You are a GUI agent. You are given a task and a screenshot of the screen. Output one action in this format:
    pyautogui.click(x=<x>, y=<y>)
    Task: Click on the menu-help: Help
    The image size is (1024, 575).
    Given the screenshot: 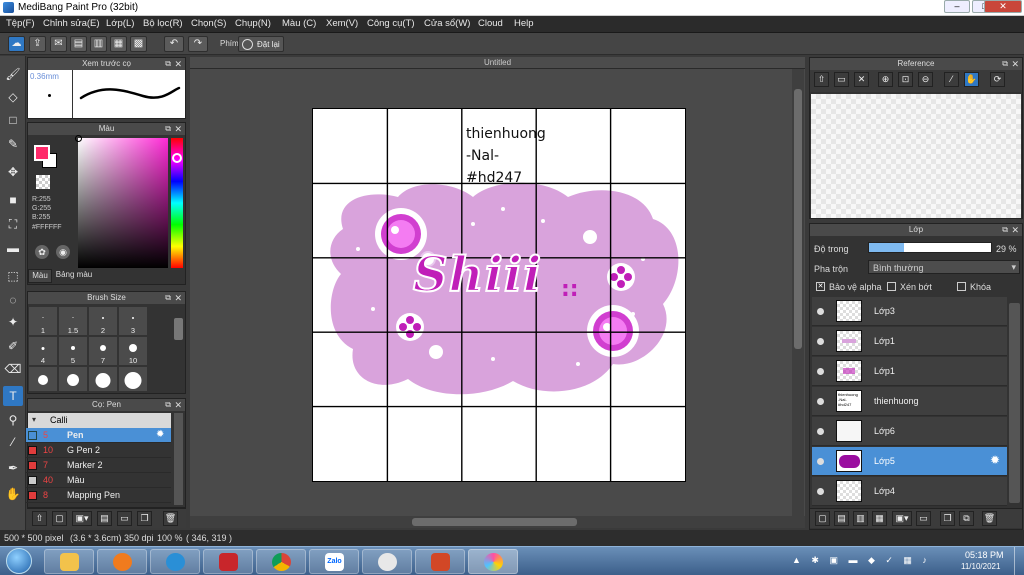 What is the action you would take?
    pyautogui.click(x=524, y=23)
    